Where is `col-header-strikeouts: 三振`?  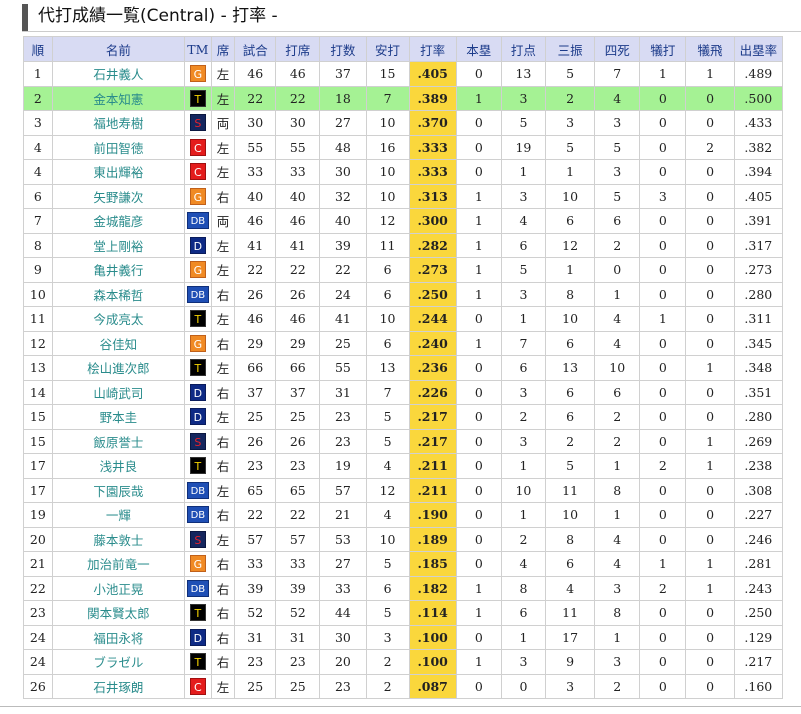 col-header-strikeouts: 三振 is located at coordinates (570, 49).